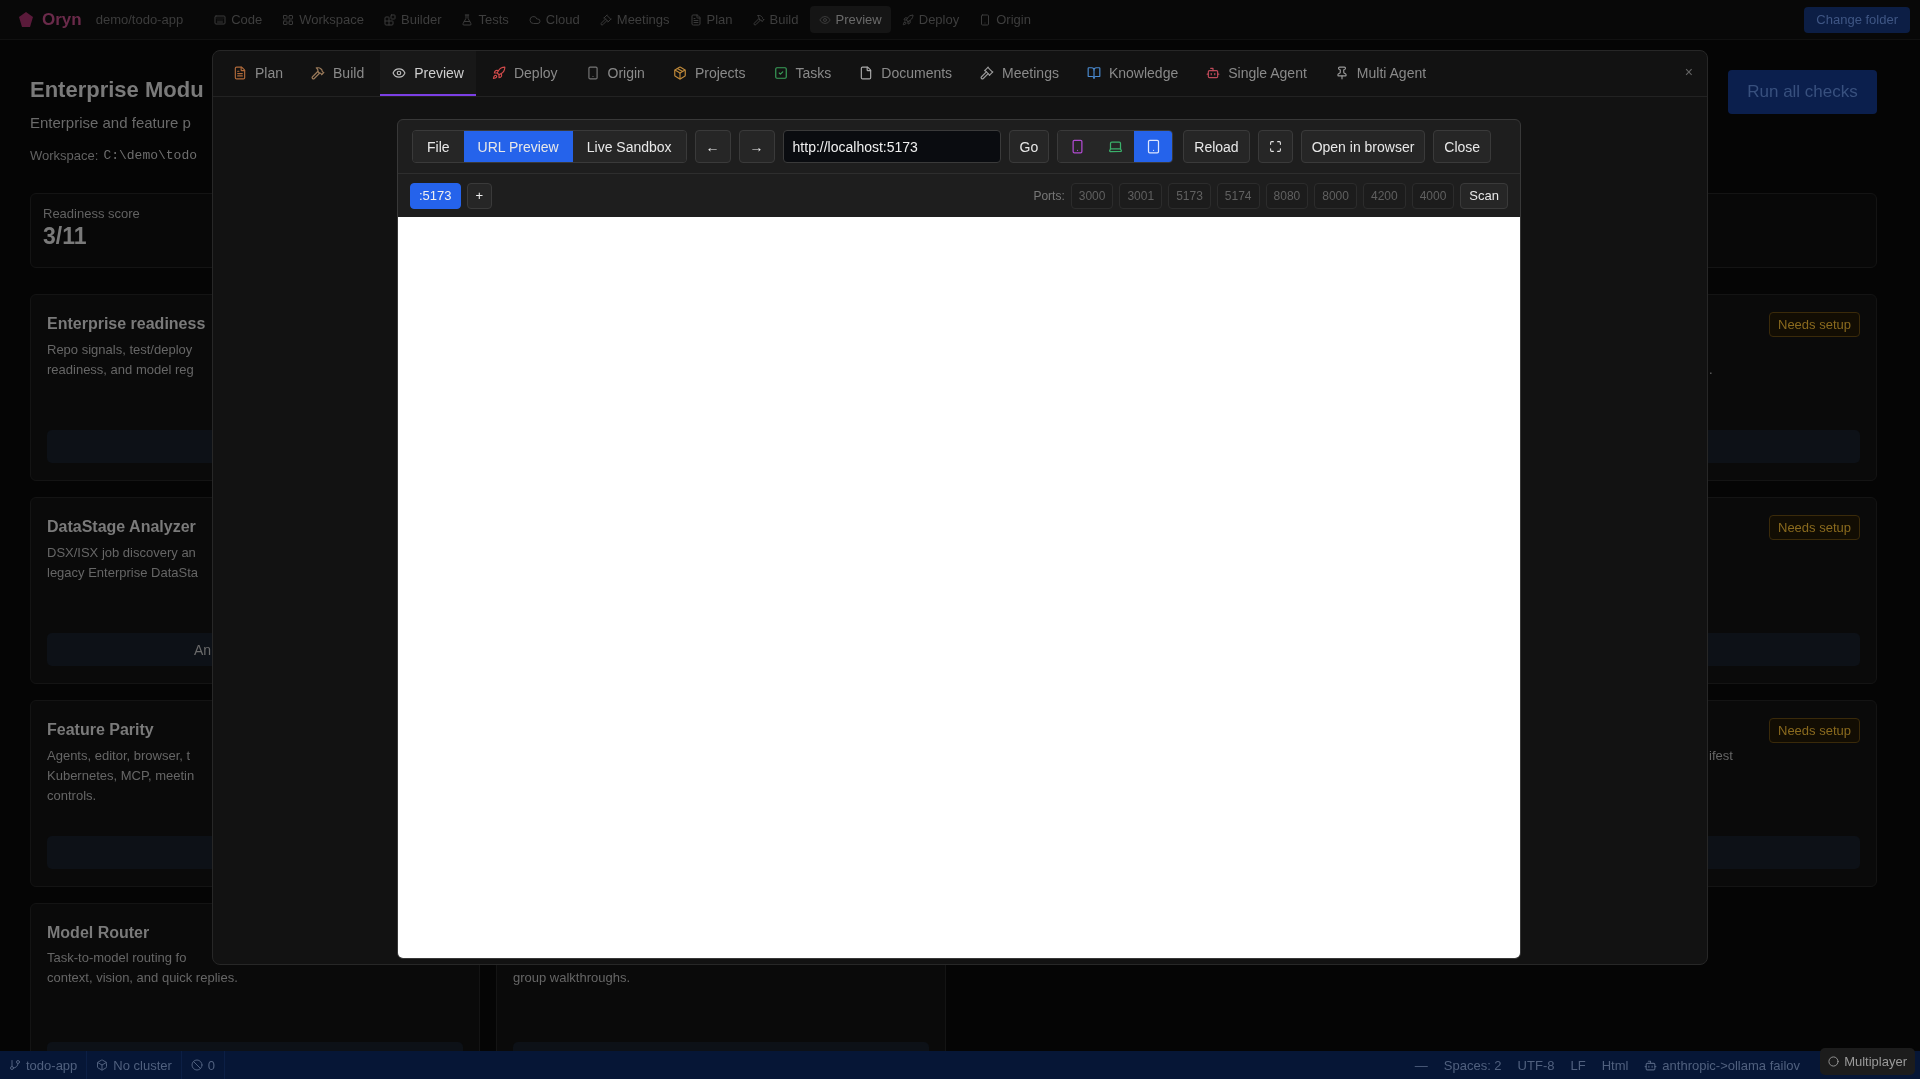 The width and height of the screenshot is (1920, 1079). What do you see at coordinates (134, 1065) in the screenshot?
I see `cluster-item: No cluster` at bounding box center [134, 1065].